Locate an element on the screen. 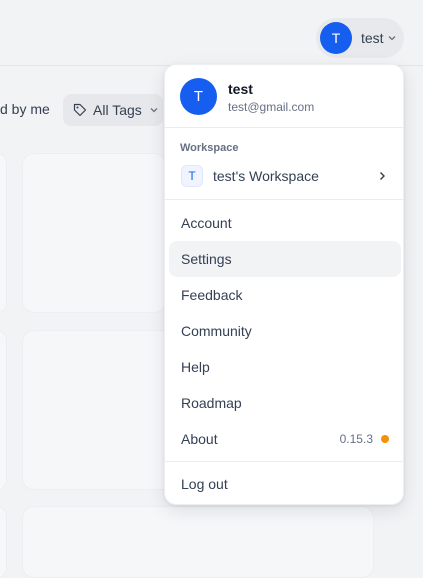 The height and width of the screenshot is (578, 423). menu-item-label: Help is located at coordinates (195, 367).